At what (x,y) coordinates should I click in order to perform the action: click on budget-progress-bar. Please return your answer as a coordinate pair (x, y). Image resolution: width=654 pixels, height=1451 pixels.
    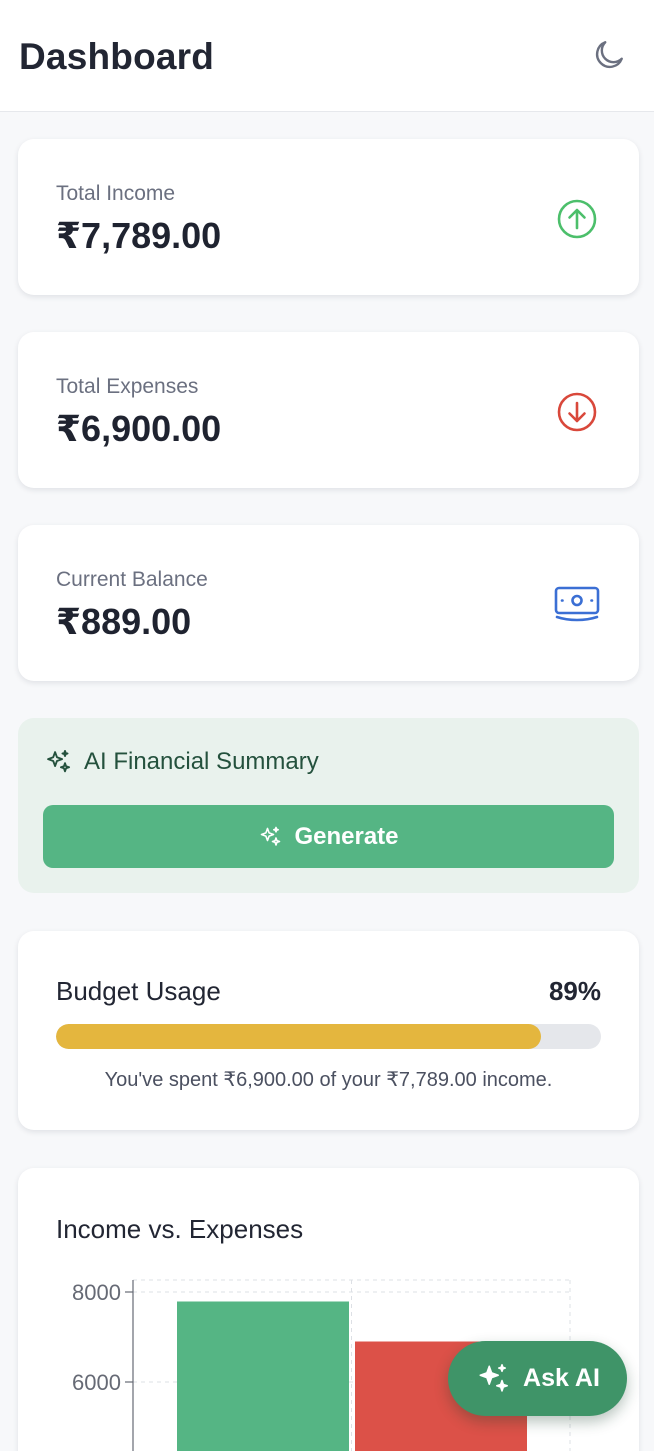
    Looking at the image, I should click on (328, 1036).